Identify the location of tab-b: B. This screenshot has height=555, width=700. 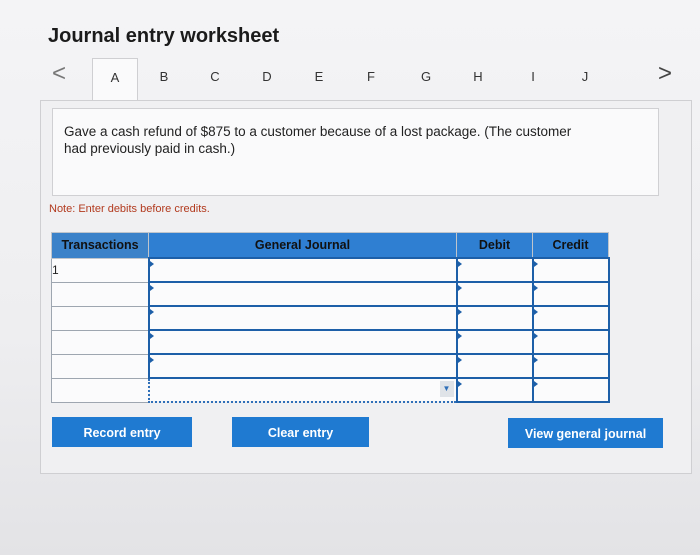
(164, 79).